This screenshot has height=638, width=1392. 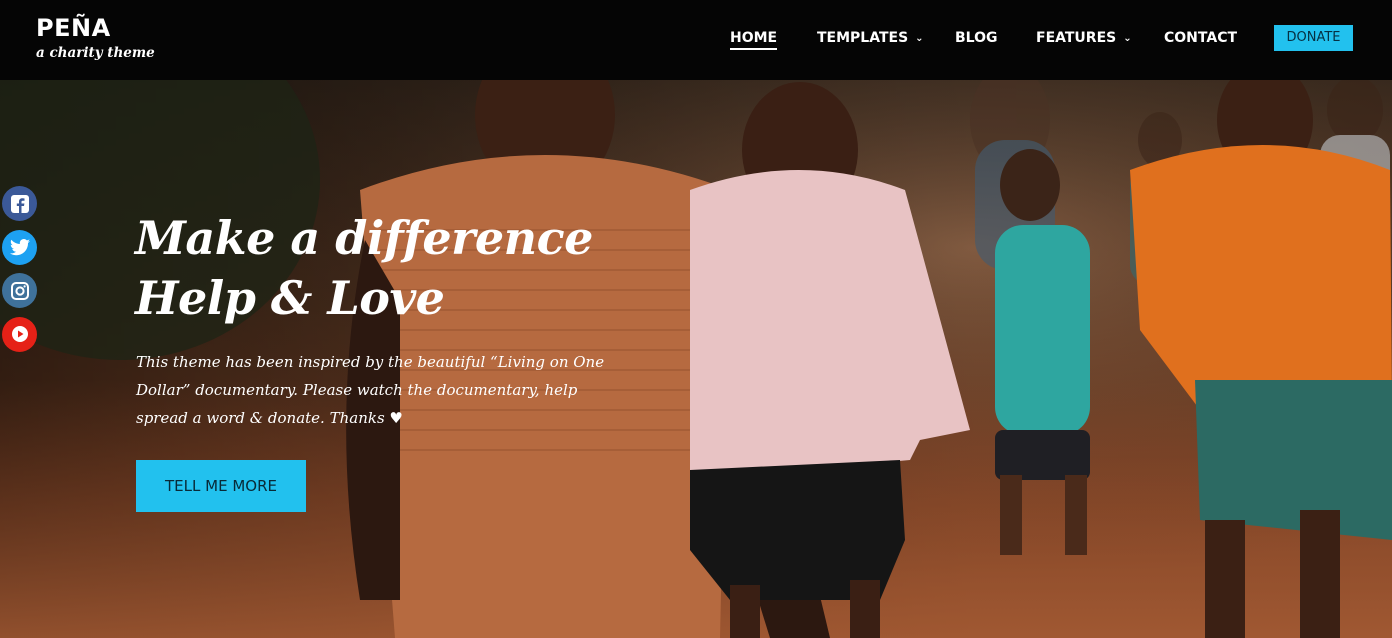 I want to click on hero-title-line-2: Help & Love, so click(x=290, y=298).